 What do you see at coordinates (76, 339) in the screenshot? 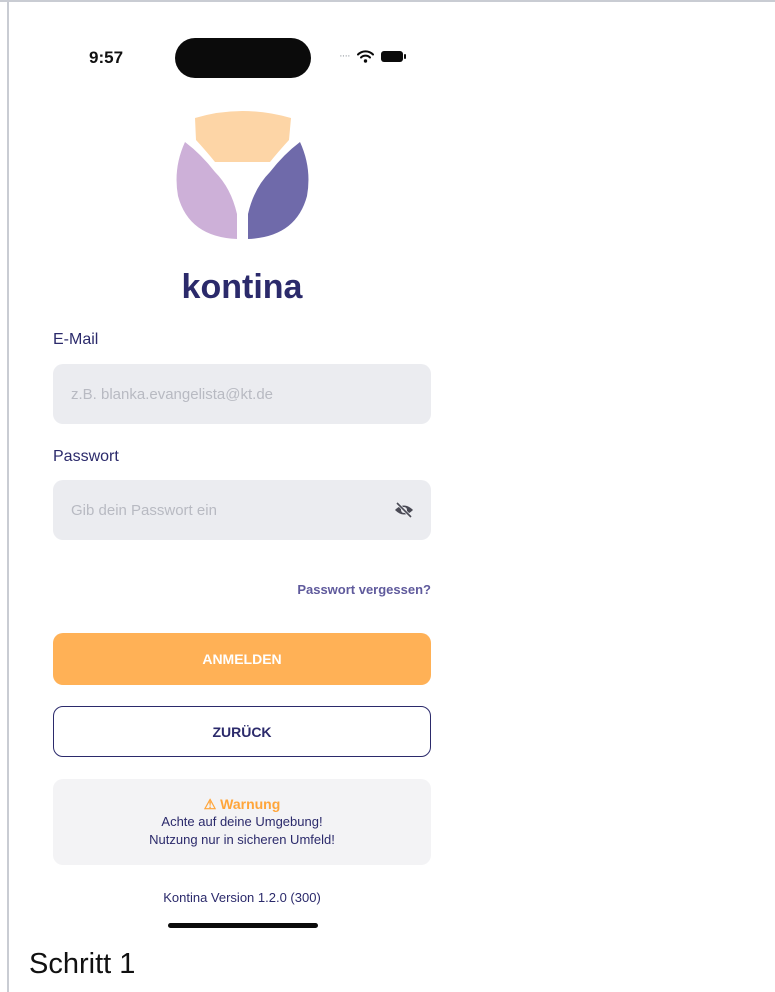
I see `email-label: E-Mail` at bounding box center [76, 339].